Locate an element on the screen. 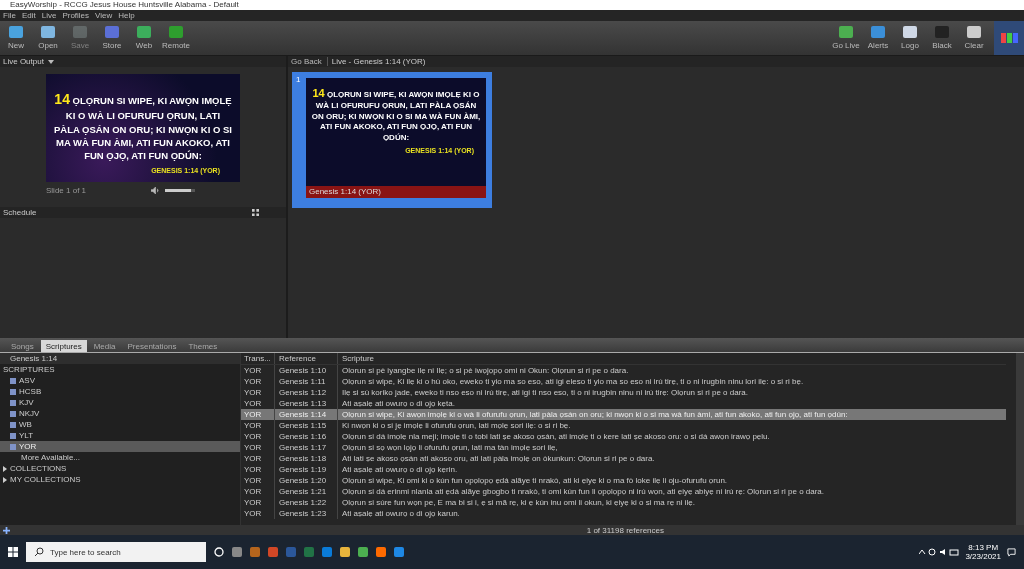  table-cell-text: Ọlọrun si súre fun wọn pe, E ma bi si i, ẹ si mã rẹ, ki ẹ kún inu omi li okun, ki ẹiyẹ ki o si ma rẹ ni ilẹ. is located at coordinates (518, 502).